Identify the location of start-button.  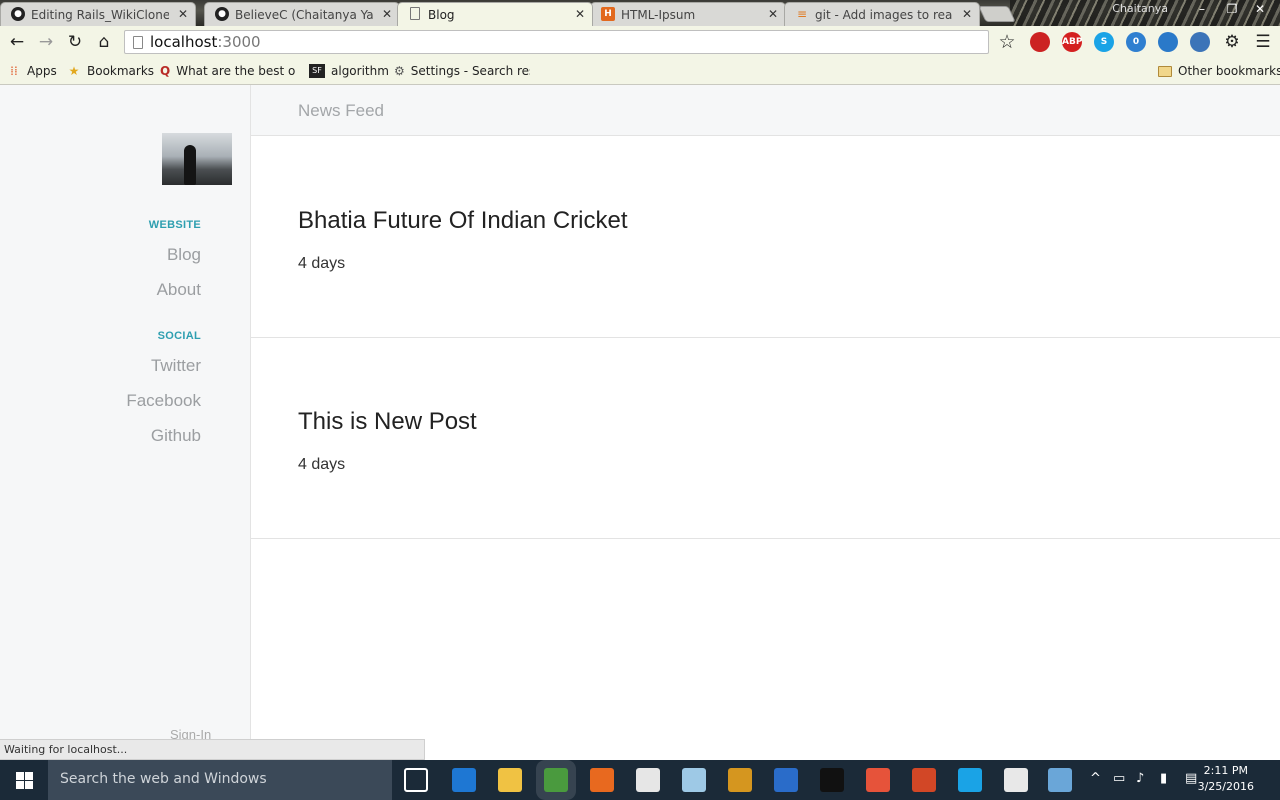
(24, 780).